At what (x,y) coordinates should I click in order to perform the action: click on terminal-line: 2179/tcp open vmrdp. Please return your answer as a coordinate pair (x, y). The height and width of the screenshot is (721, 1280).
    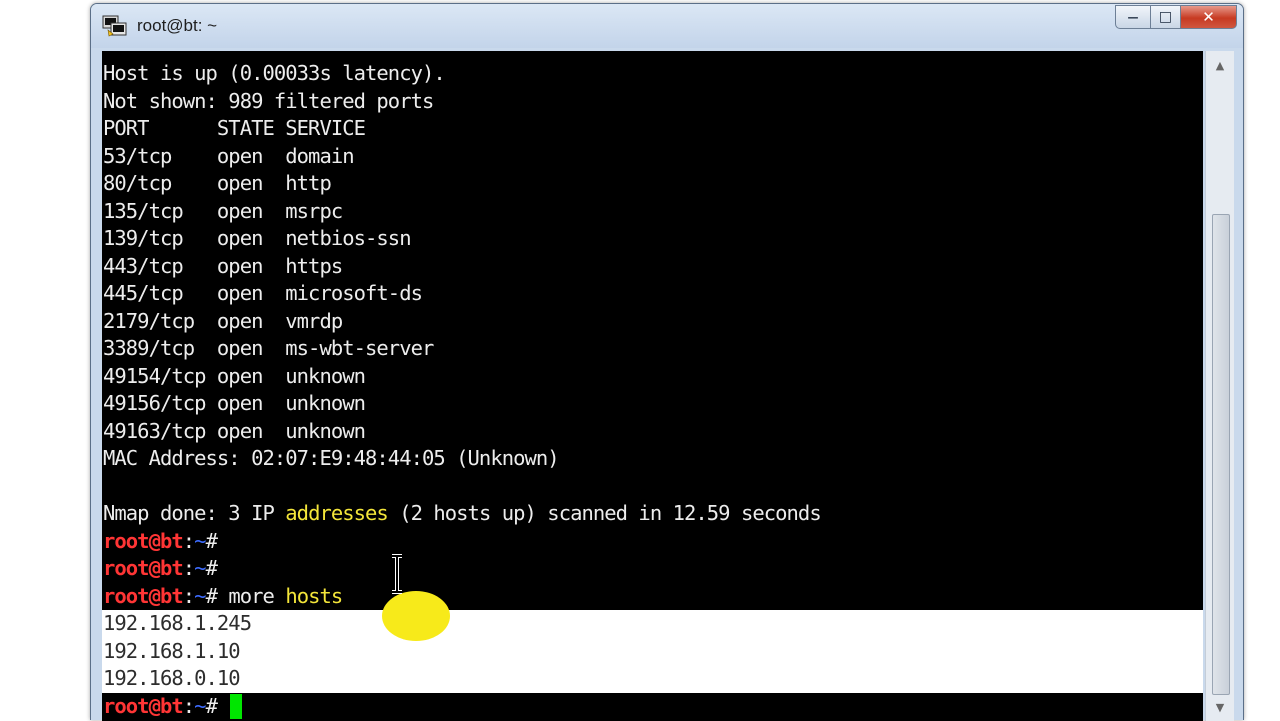
    Looking at the image, I should click on (223, 320).